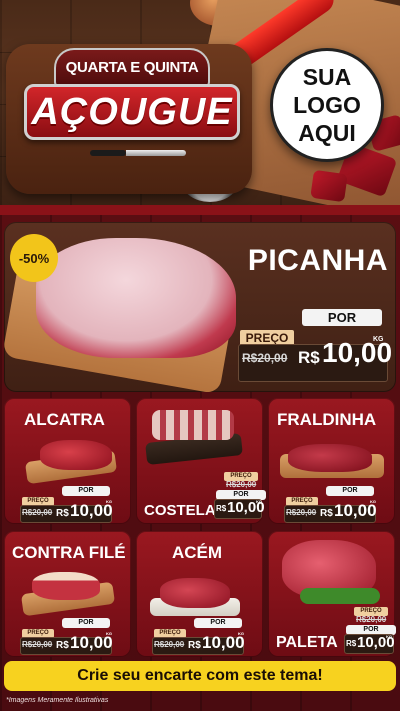 This screenshot has height=711, width=400. I want to click on logo-line: LOGO, so click(327, 105).